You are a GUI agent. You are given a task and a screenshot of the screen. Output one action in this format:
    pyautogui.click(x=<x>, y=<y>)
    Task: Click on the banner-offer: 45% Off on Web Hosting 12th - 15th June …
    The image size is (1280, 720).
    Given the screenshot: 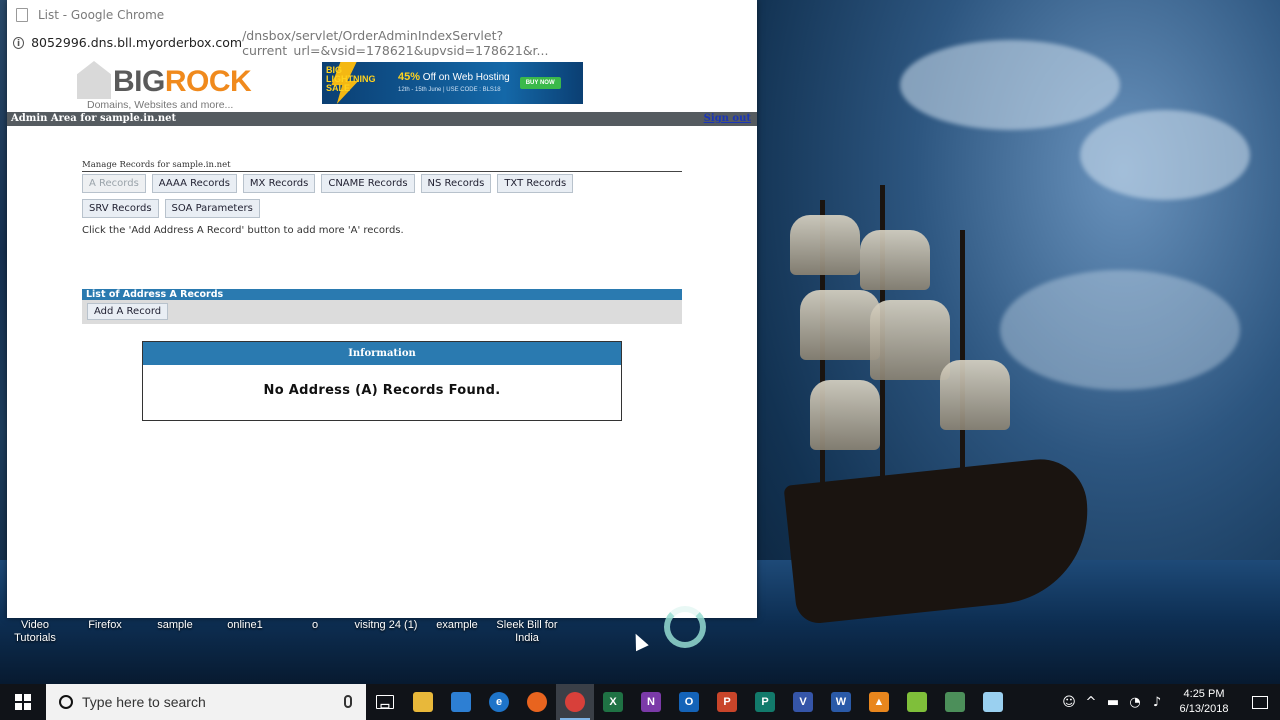 What is the action you would take?
    pyautogui.click(x=454, y=83)
    